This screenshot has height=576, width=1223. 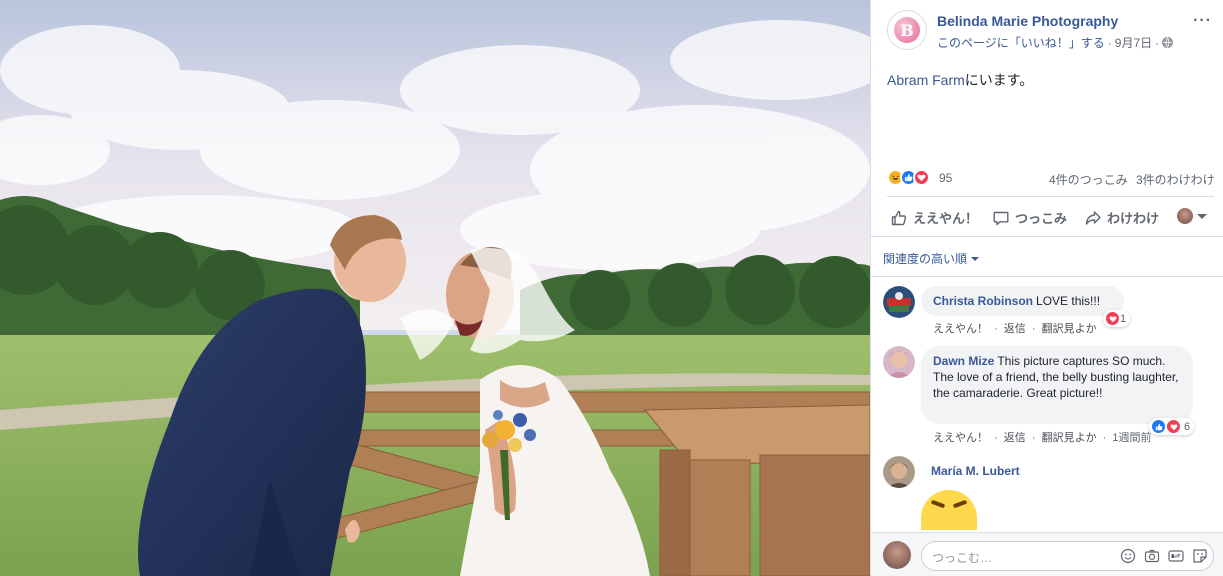 What do you see at coordinates (946, 218) in the screenshot?
I see `like-button-label: ええやん！` at bounding box center [946, 218].